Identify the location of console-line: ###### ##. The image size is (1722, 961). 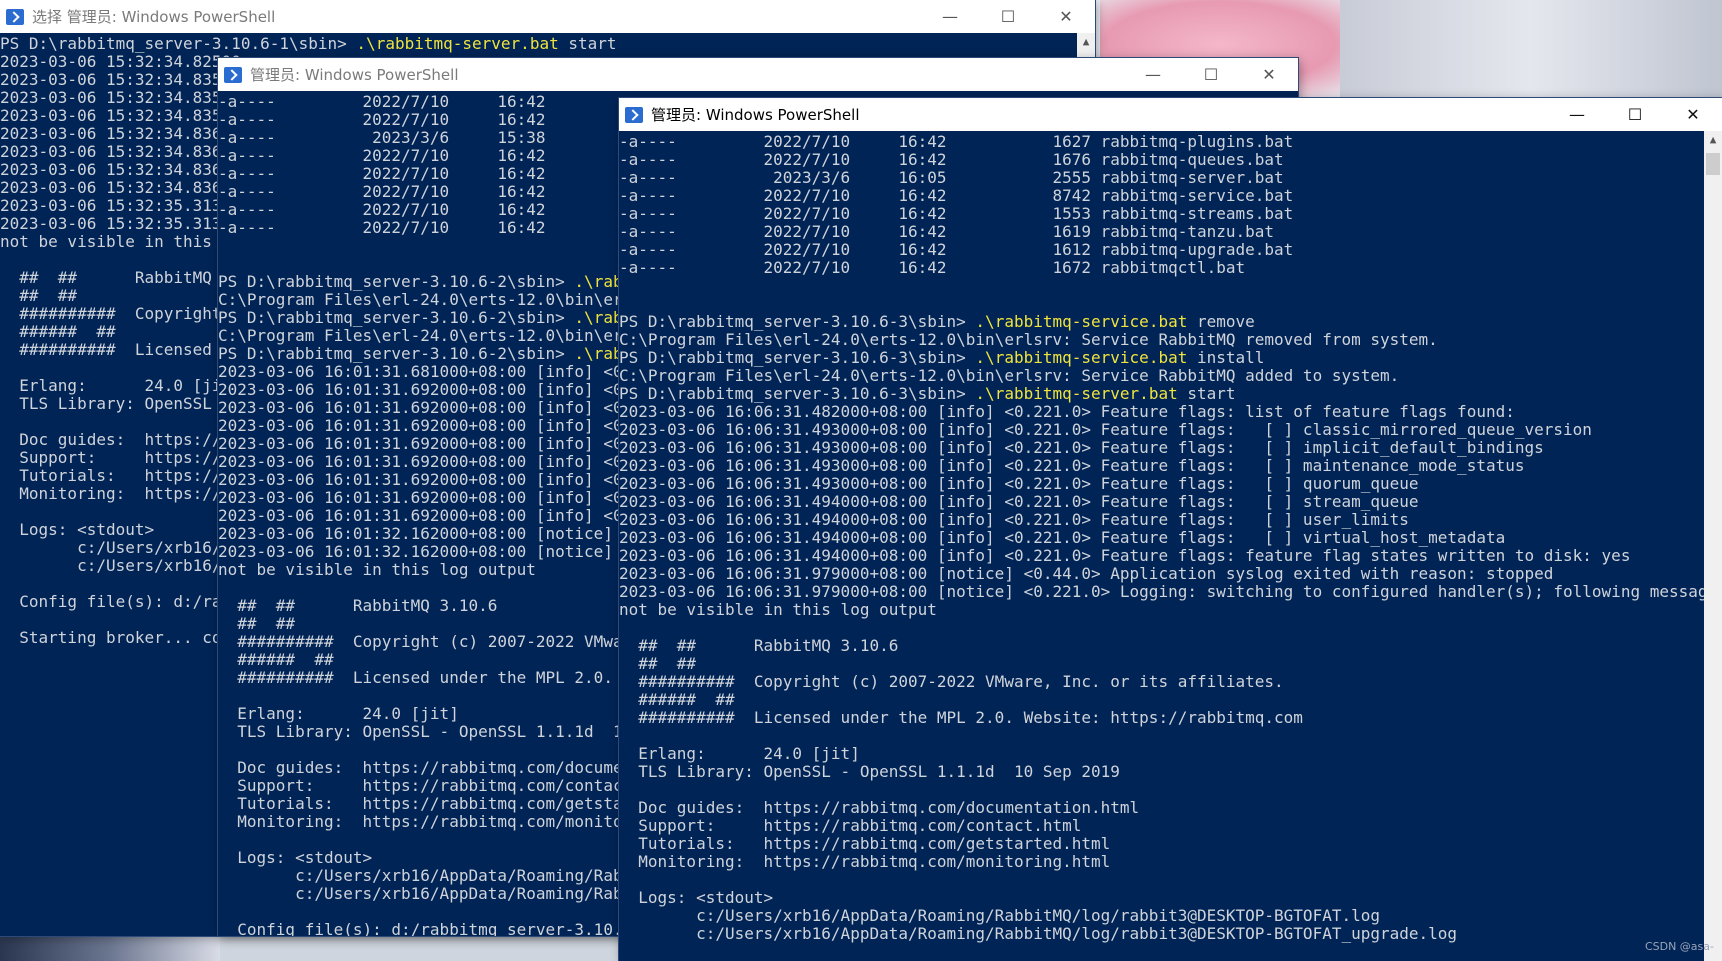
(1161, 700).